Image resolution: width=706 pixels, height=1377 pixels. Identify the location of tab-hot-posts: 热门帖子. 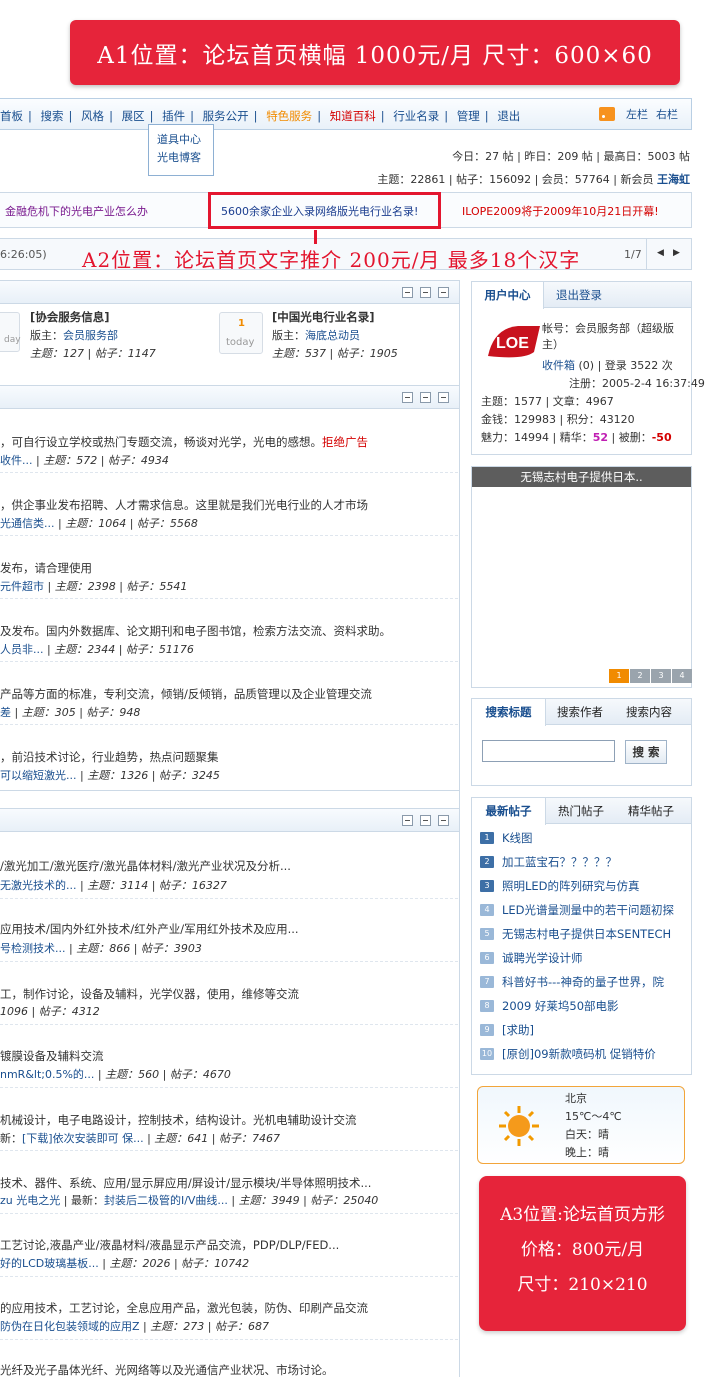
(581, 811).